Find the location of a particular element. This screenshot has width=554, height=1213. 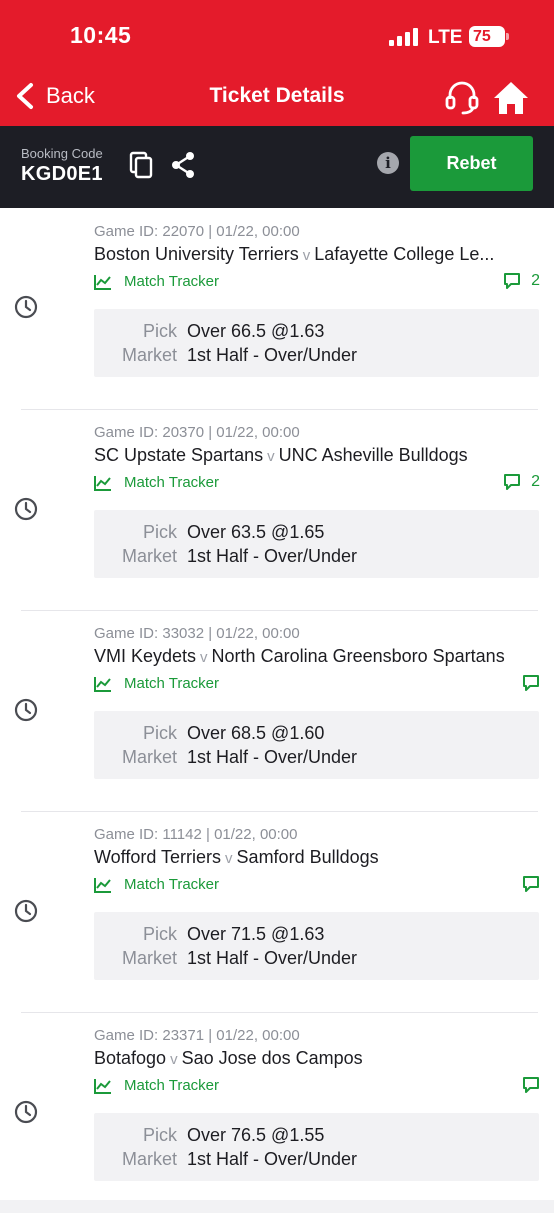

app-header: 10:45 LTE 75 Back Ticket Details is located at coordinates (277, 63).